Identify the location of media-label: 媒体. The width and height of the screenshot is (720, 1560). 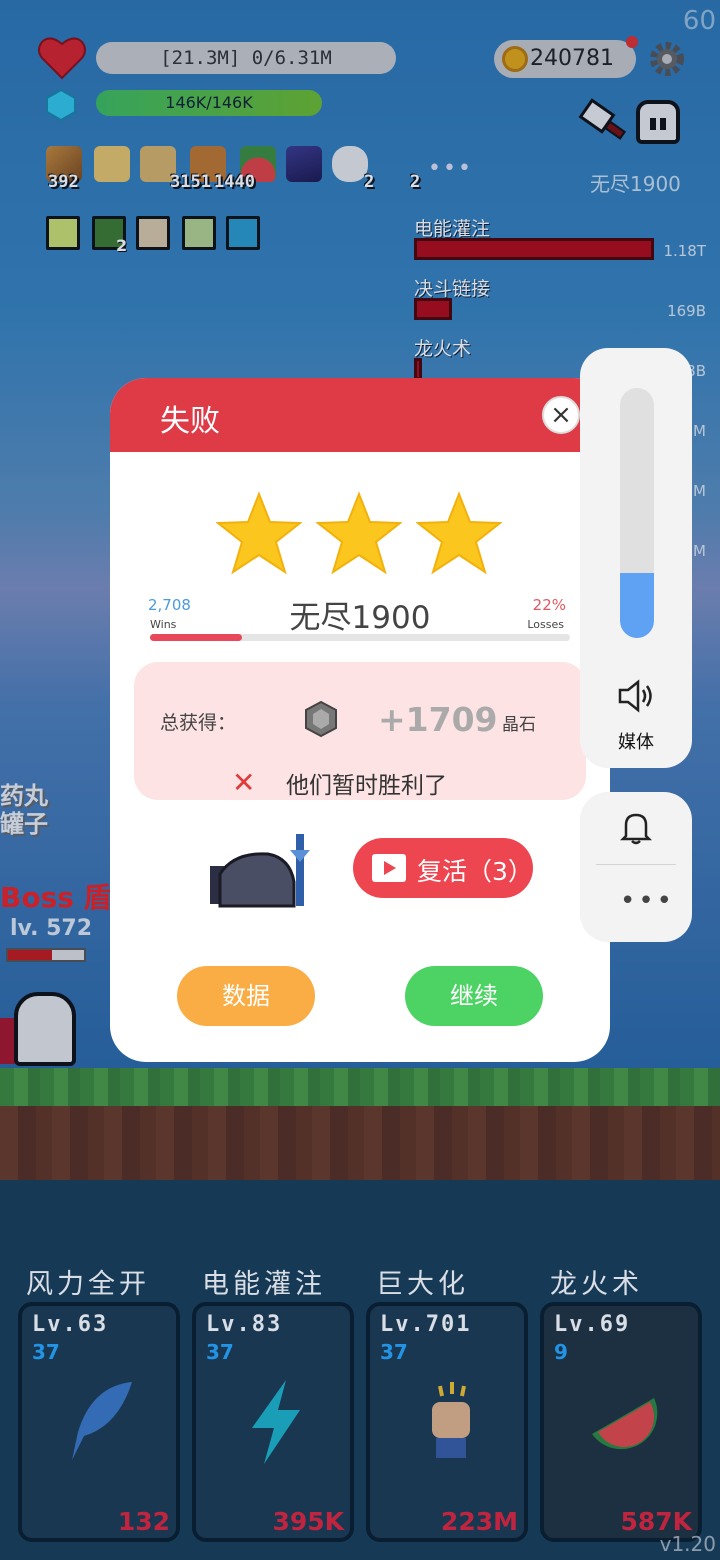
(636, 742).